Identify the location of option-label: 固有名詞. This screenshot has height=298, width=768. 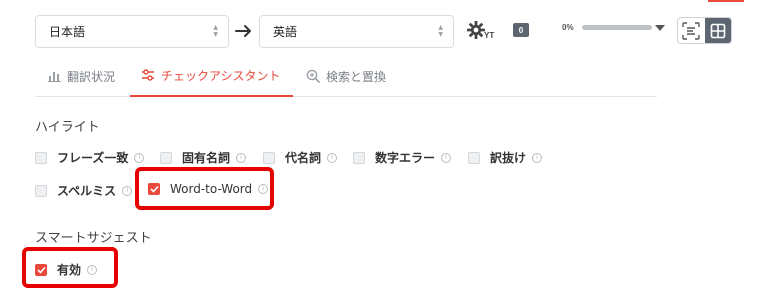
(206, 158).